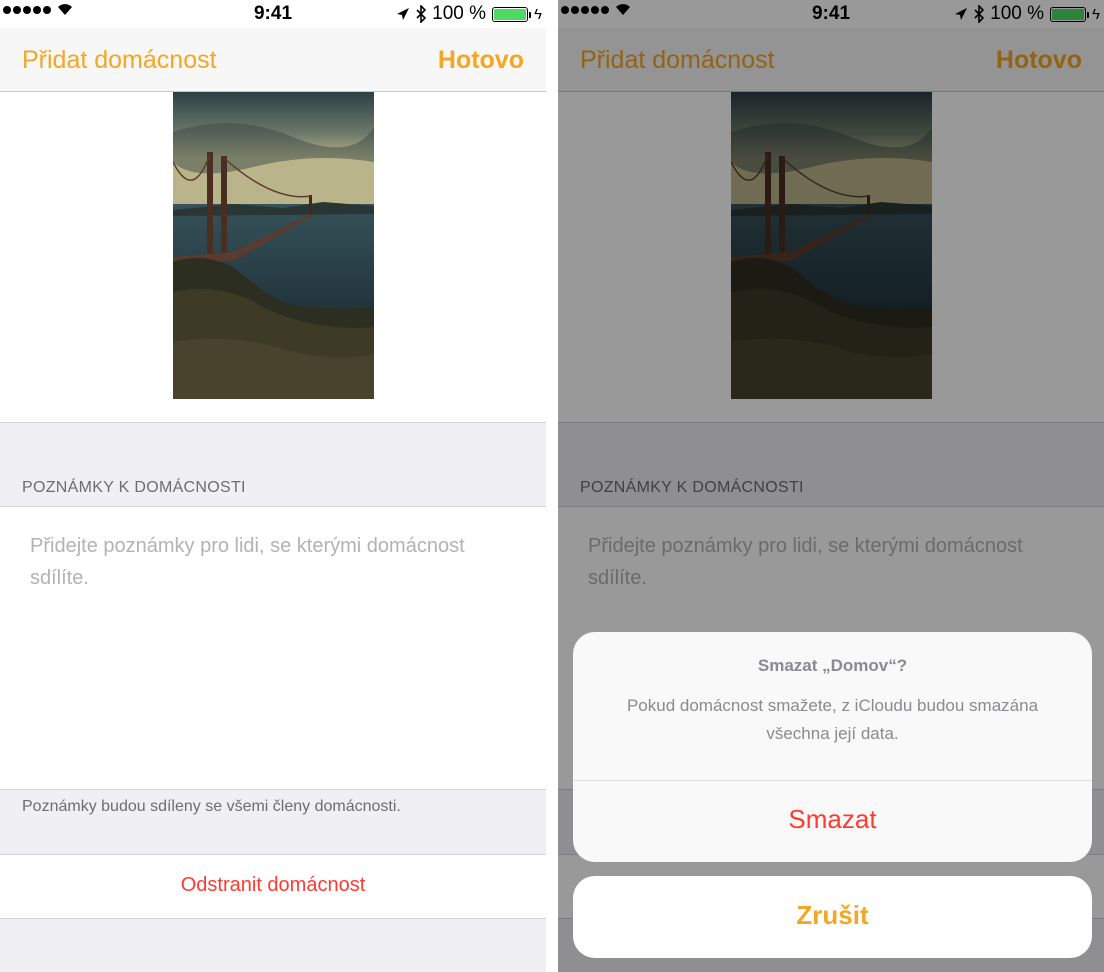  I want to click on bluetooth-icon, so click(421, 14).